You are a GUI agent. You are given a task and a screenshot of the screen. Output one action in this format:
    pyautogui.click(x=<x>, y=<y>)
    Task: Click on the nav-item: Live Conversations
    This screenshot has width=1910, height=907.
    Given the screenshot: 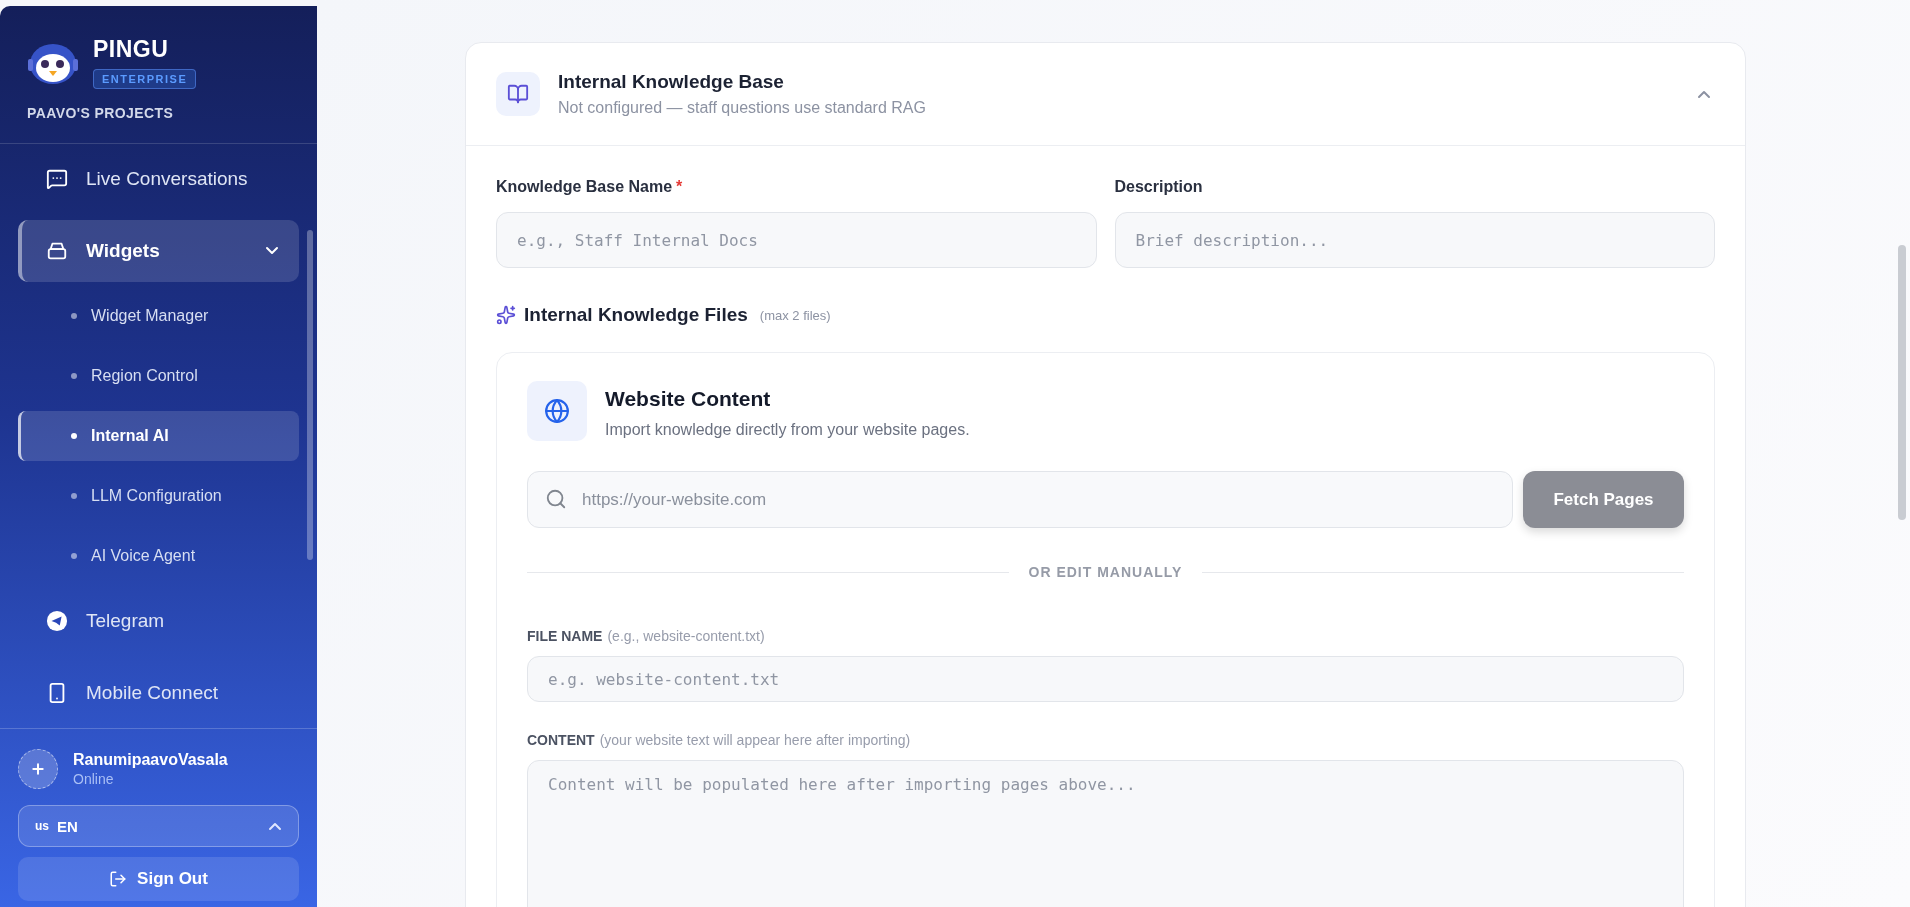 What is the action you would take?
    pyautogui.click(x=158, y=179)
    